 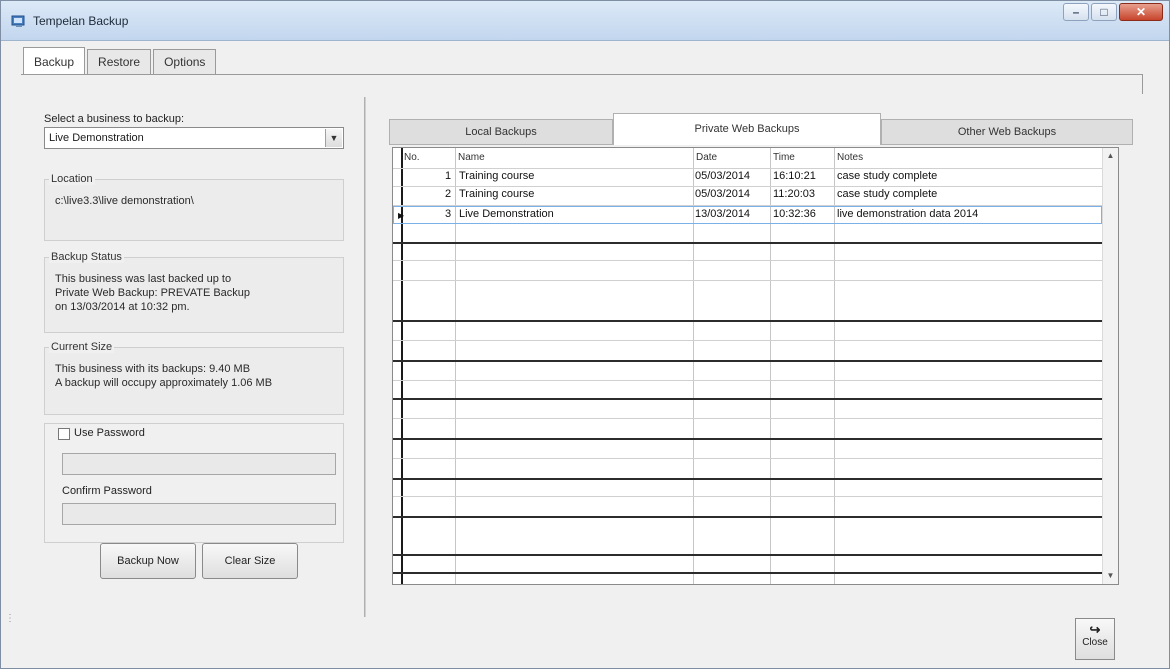 I want to click on close-icon: ✕, so click(x=1141, y=12).